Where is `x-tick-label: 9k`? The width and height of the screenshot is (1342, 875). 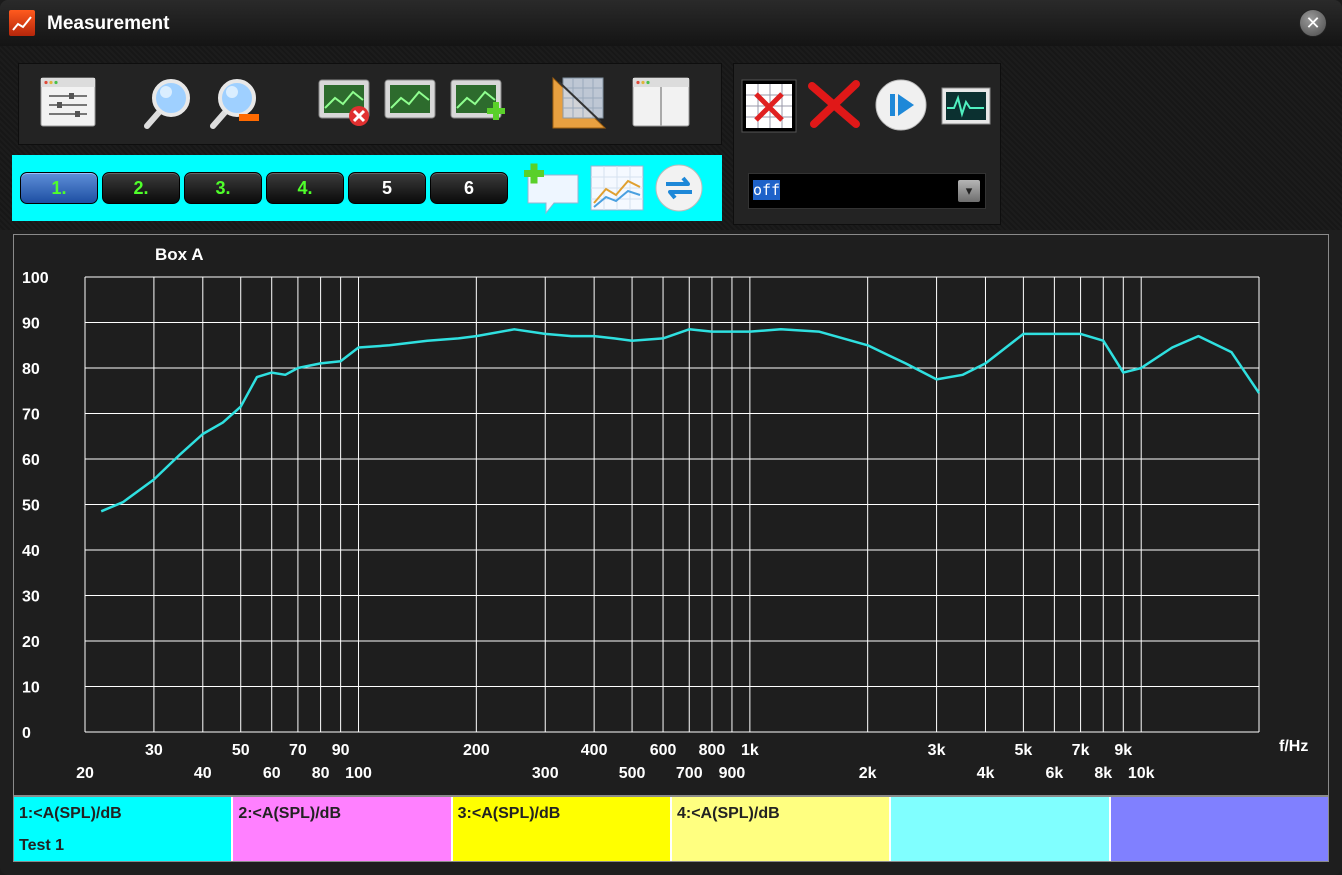 x-tick-label: 9k is located at coordinates (1123, 750).